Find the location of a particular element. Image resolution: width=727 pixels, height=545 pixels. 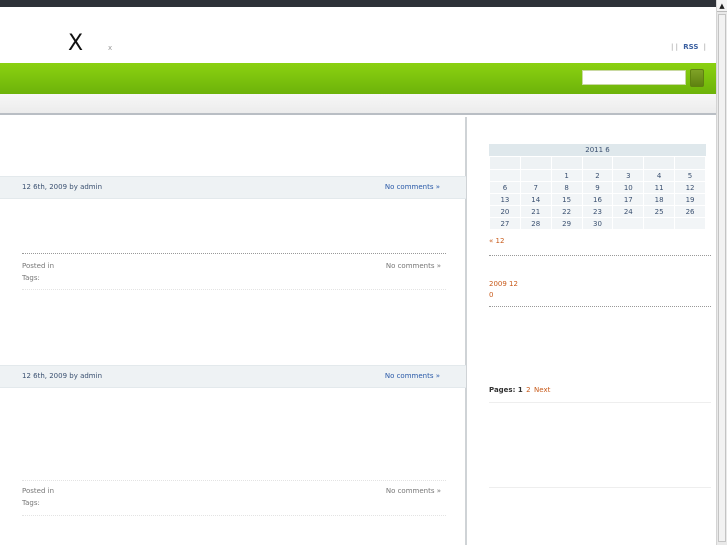

calendar-day: 14 is located at coordinates (535, 199).